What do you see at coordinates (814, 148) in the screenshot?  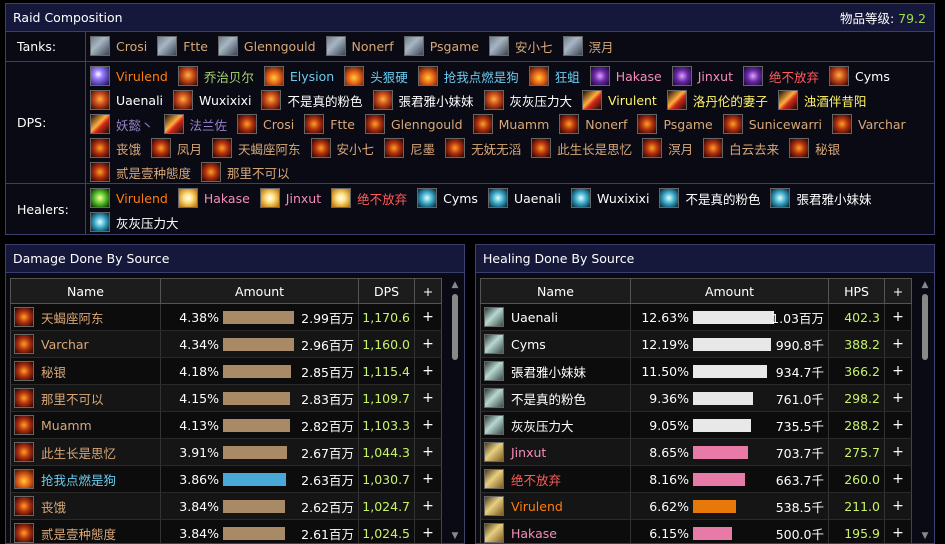 I see `dps-member: 秘银` at bounding box center [814, 148].